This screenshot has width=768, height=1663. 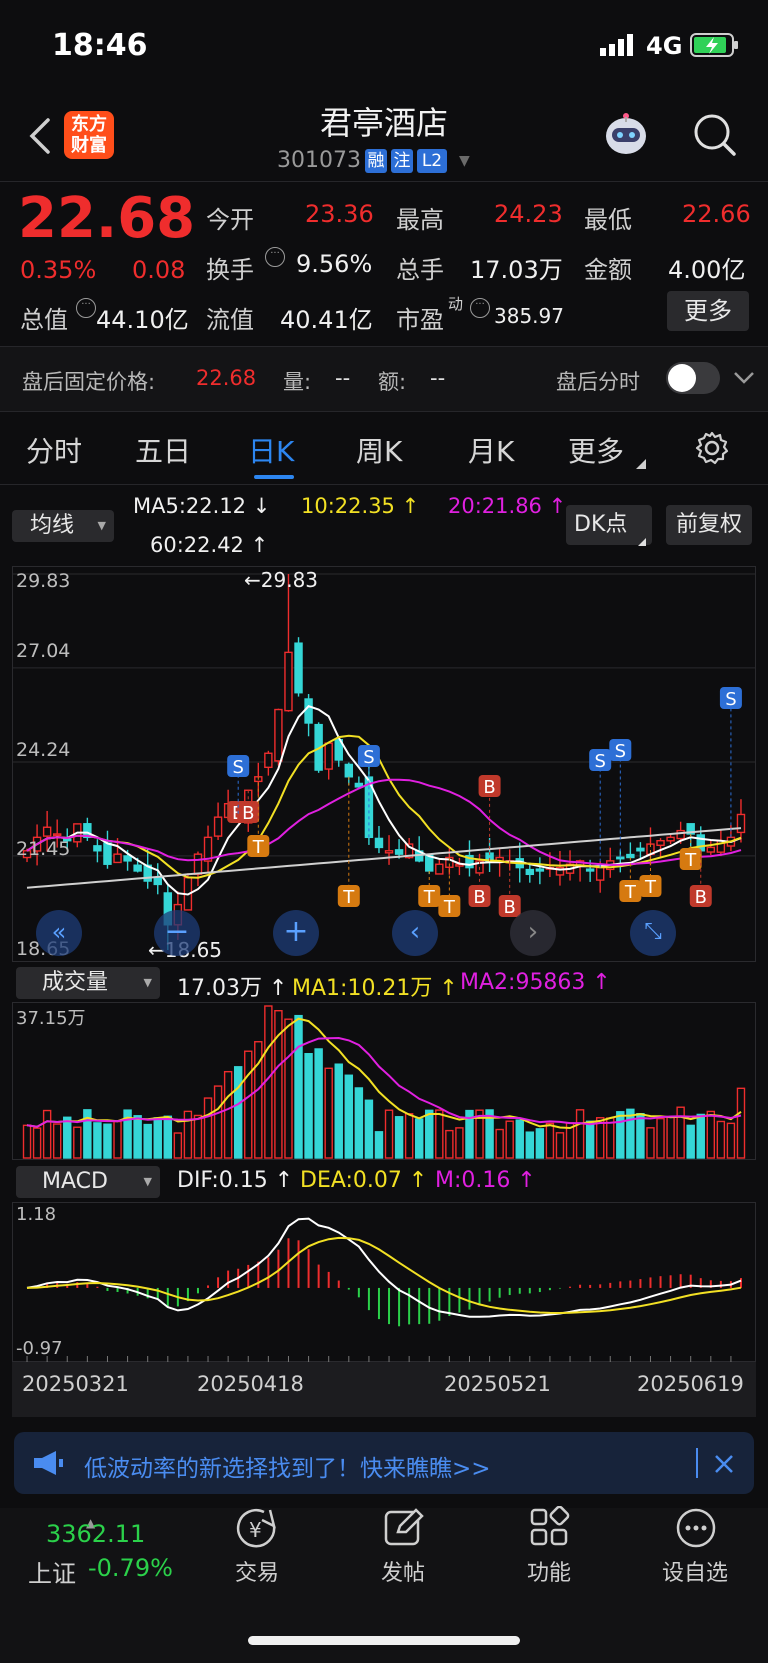 I want to click on stock-code: 301073, so click(x=319, y=160).